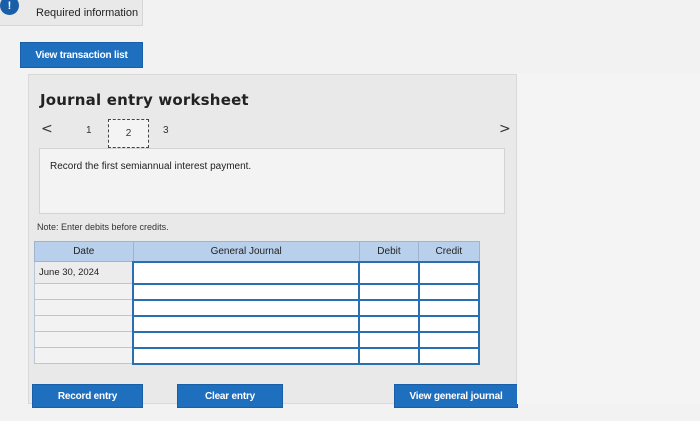 The width and height of the screenshot is (700, 421). Describe the element at coordinates (166, 130) in the screenshot. I see `step-3: 3` at that location.